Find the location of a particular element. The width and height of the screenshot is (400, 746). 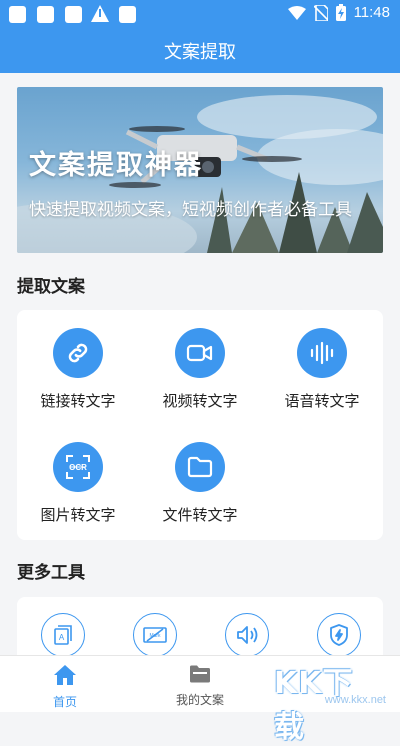

nav-my-copy: 我的文案 is located at coordinates (200, 686).